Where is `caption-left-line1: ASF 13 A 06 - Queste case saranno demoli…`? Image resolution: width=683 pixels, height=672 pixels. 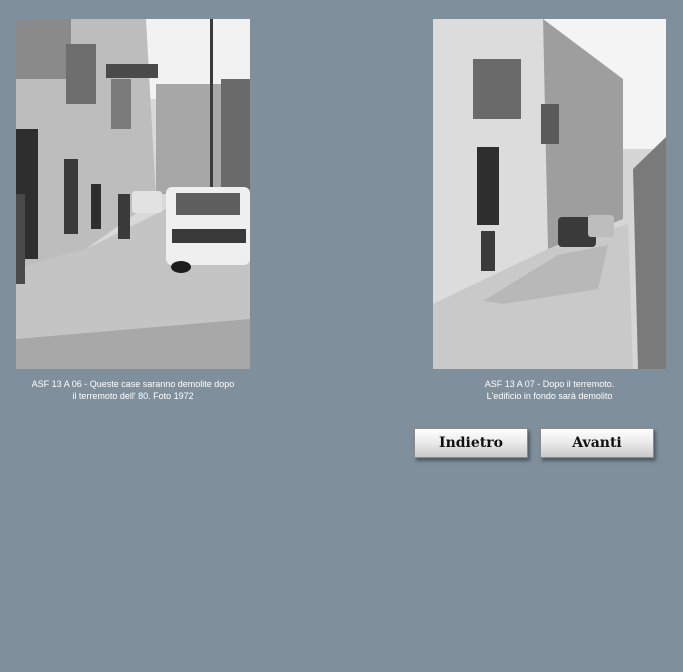 caption-left-line1: ASF 13 A 06 - Queste case saranno demoli… is located at coordinates (133, 384).